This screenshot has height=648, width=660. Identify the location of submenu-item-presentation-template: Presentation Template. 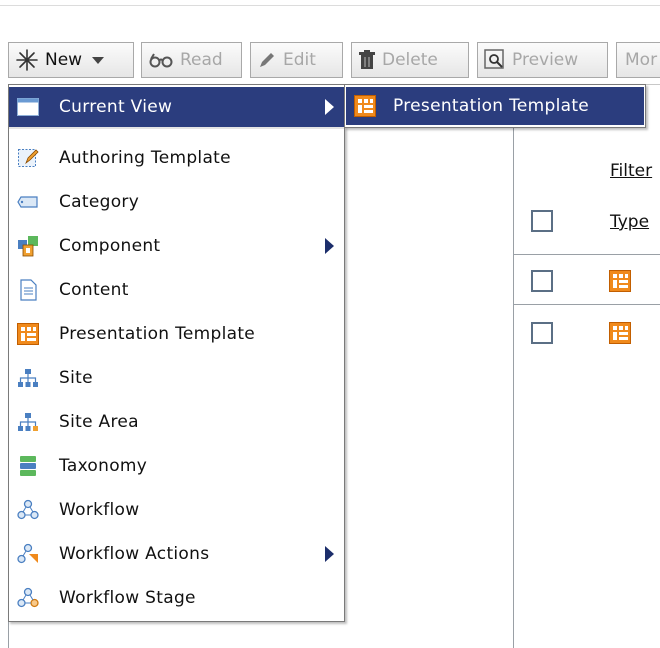
(495, 106).